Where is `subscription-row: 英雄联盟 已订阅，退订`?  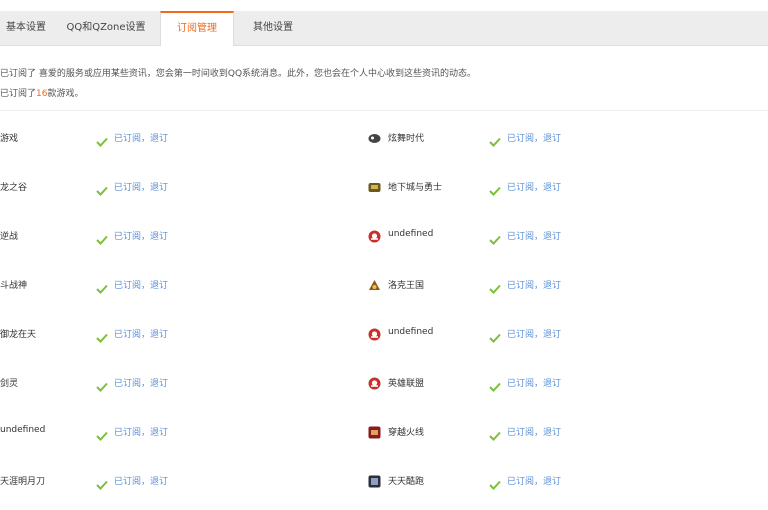
subscription-row: 英雄联盟 已订阅，退订 is located at coordinates (518, 383).